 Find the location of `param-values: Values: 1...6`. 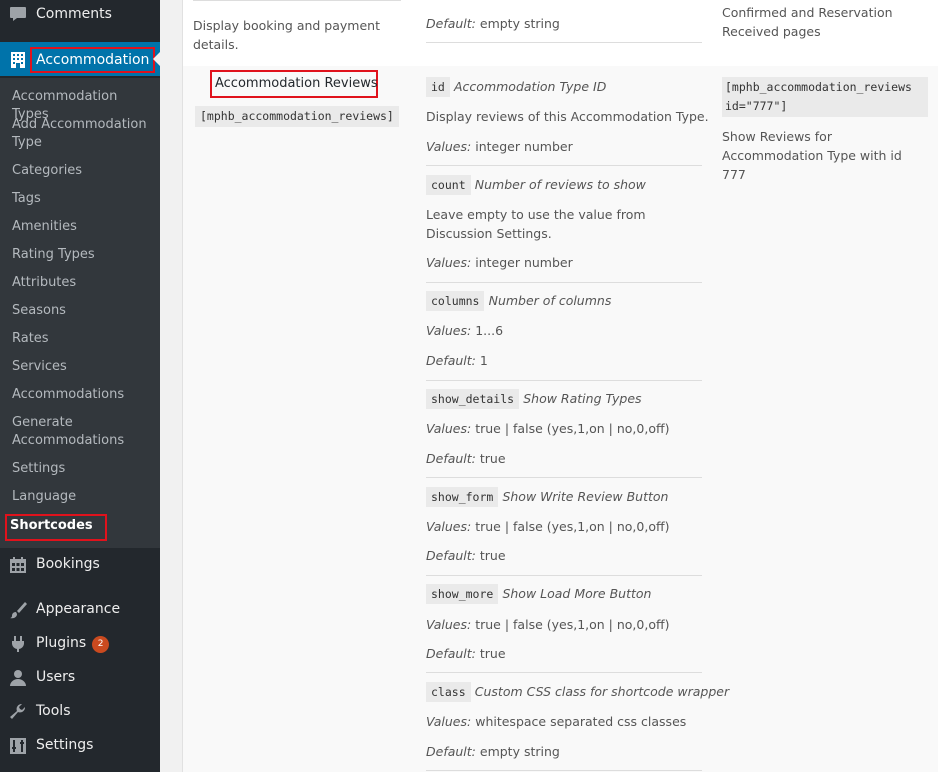

param-values: Values: 1...6 is located at coordinates (465, 330).